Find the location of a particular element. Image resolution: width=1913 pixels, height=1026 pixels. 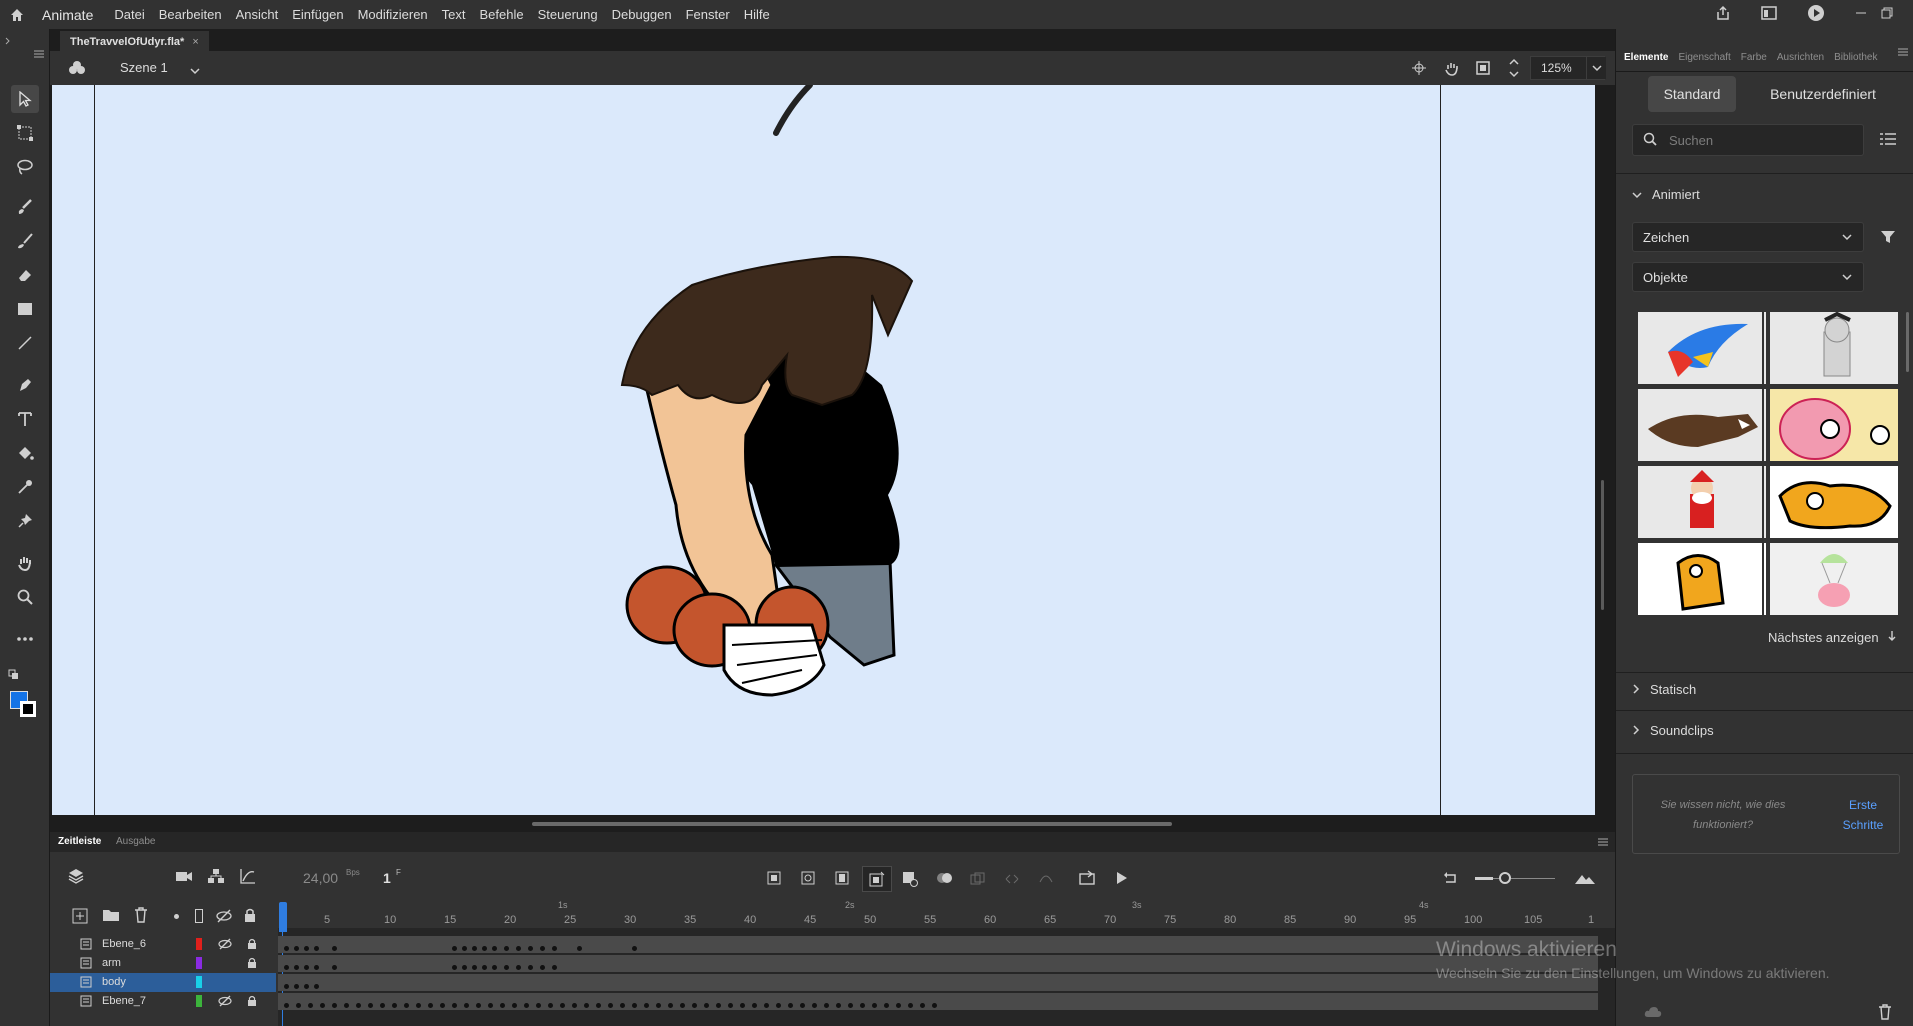

selection-tool-icon is located at coordinates (25, 99).